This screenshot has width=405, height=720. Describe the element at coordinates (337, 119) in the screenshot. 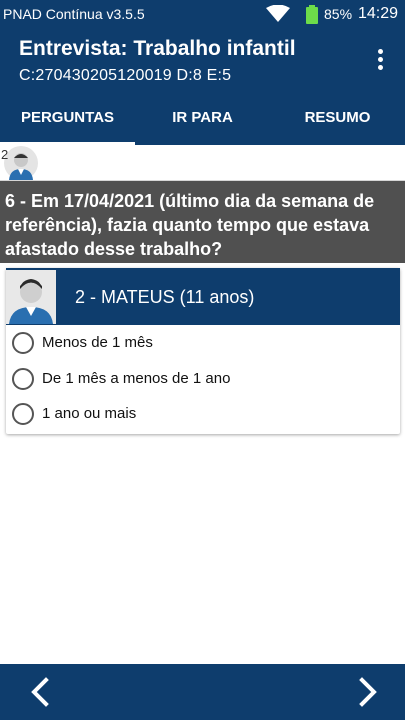

I see `tab-resumo: RESUMO` at that location.